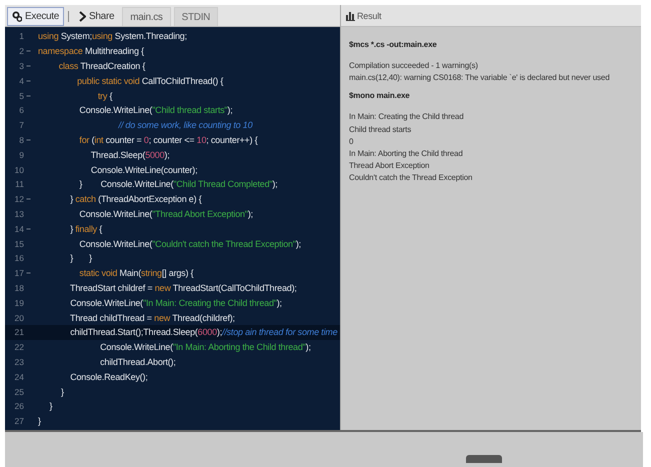 The height and width of the screenshot is (467, 651). What do you see at coordinates (175, 303) in the screenshot?
I see `code-line: Console.WriteLine("In Main: Creating the Child thread");` at bounding box center [175, 303].